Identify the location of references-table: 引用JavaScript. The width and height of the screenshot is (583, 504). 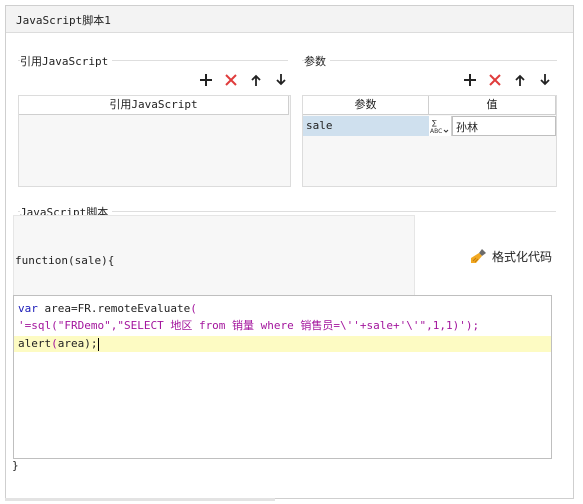
(154, 141).